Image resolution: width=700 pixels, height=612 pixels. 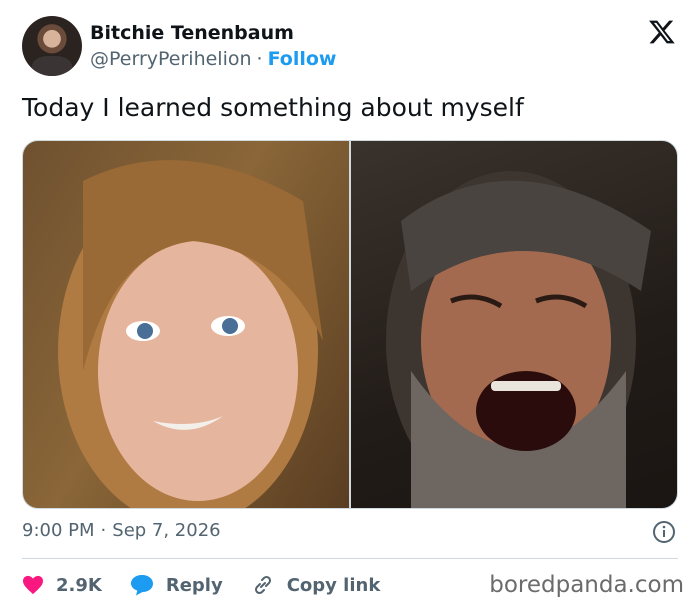 I want to click on tweet-date: Sep 7, 2026, so click(x=166, y=530).